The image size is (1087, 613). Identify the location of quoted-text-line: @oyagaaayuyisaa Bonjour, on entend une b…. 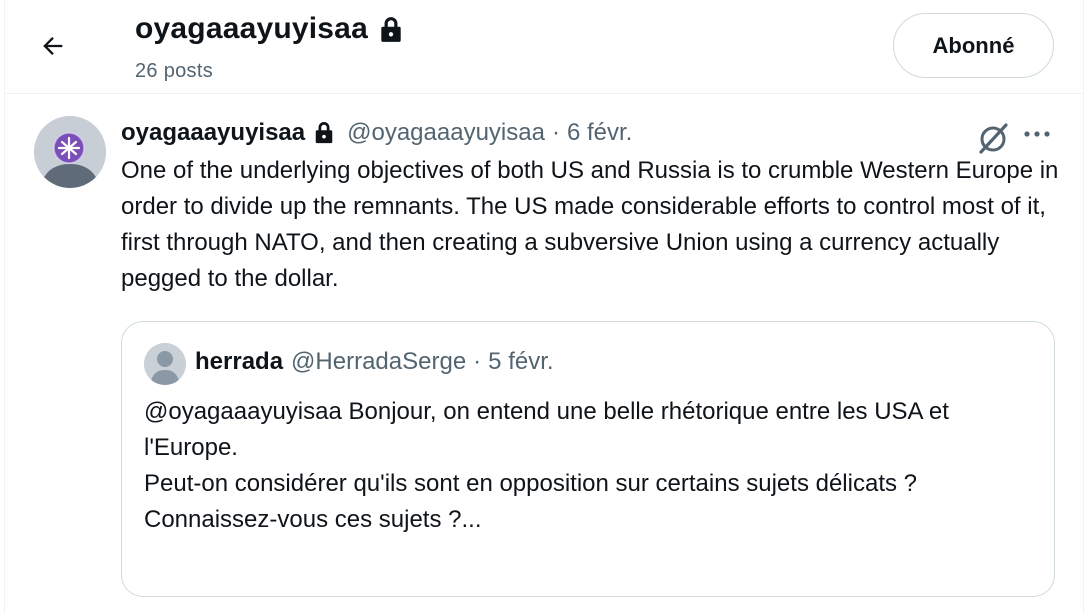
(546, 429).